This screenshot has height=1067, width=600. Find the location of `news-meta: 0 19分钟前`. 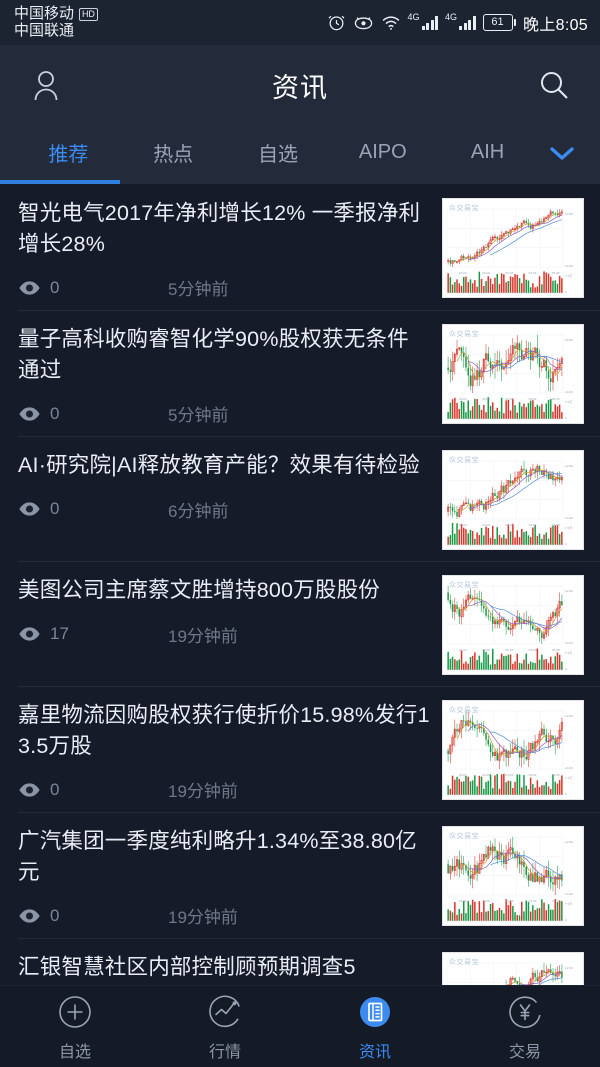

news-meta: 0 19分钟前 is located at coordinates (224, 789).